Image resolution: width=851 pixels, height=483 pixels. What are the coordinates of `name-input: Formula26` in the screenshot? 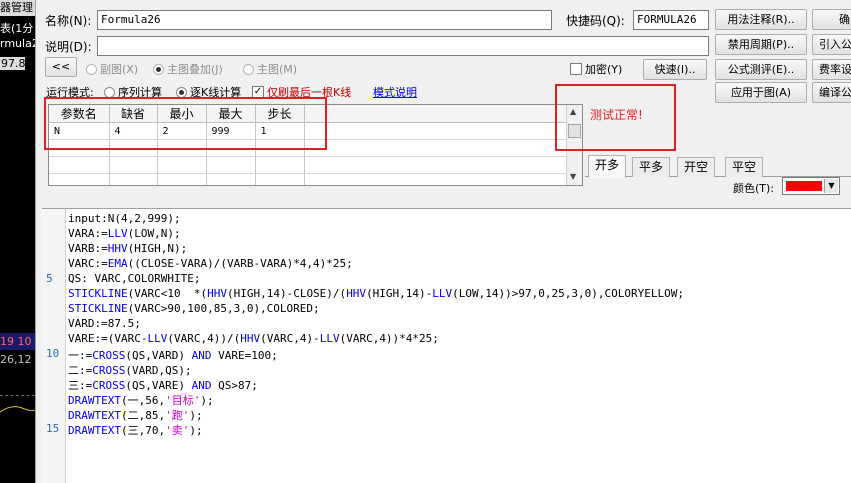 It's located at (324, 20).